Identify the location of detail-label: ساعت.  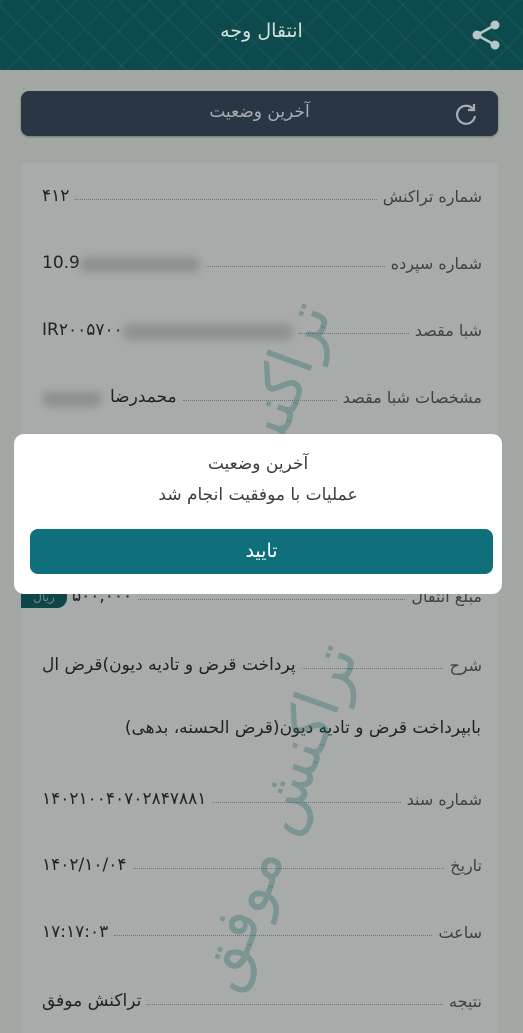
(460, 932).